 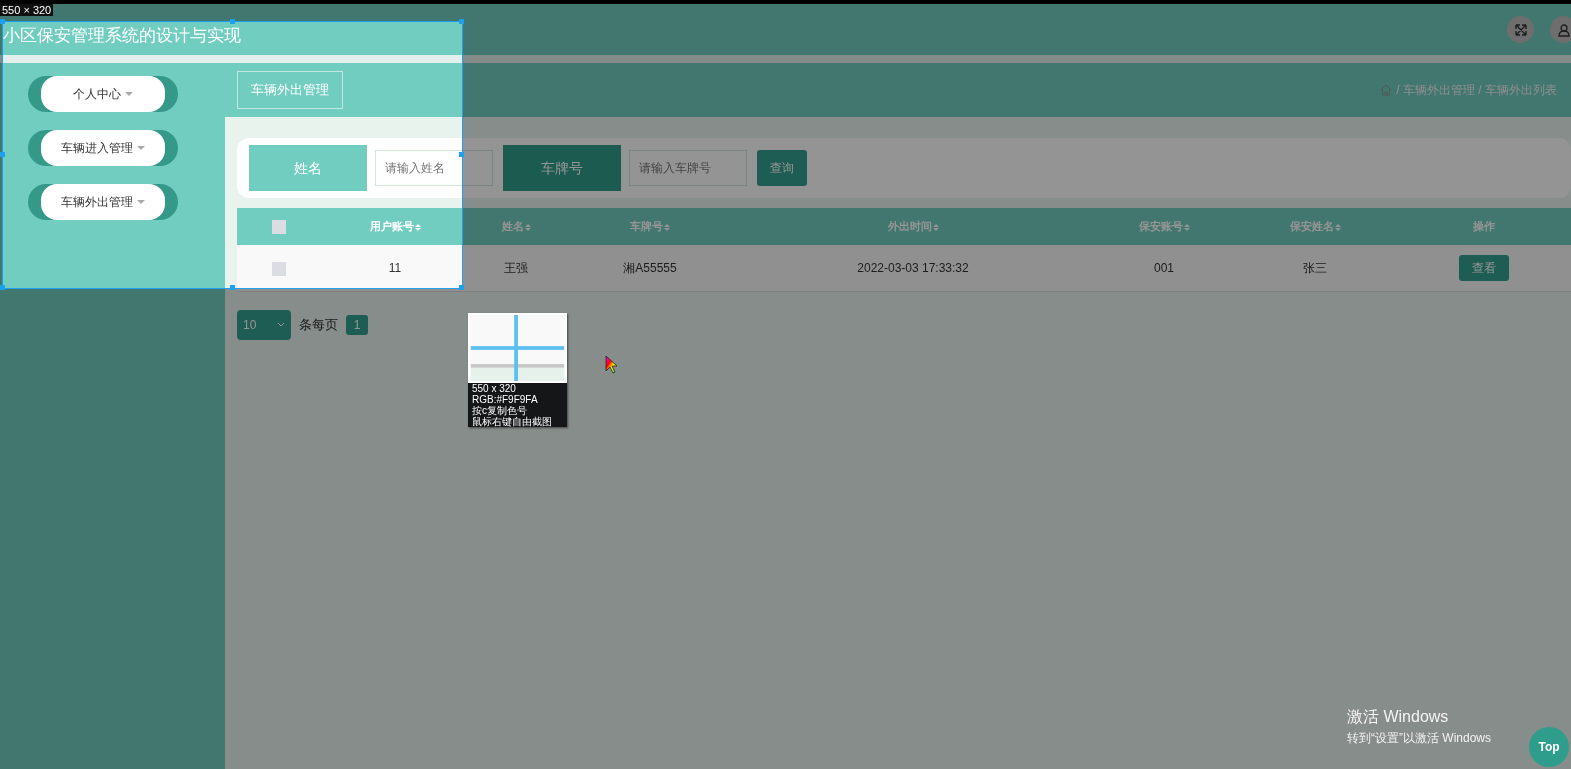 What do you see at coordinates (1164, 267) in the screenshot?
I see `table-cell: 001` at bounding box center [1164, 267].